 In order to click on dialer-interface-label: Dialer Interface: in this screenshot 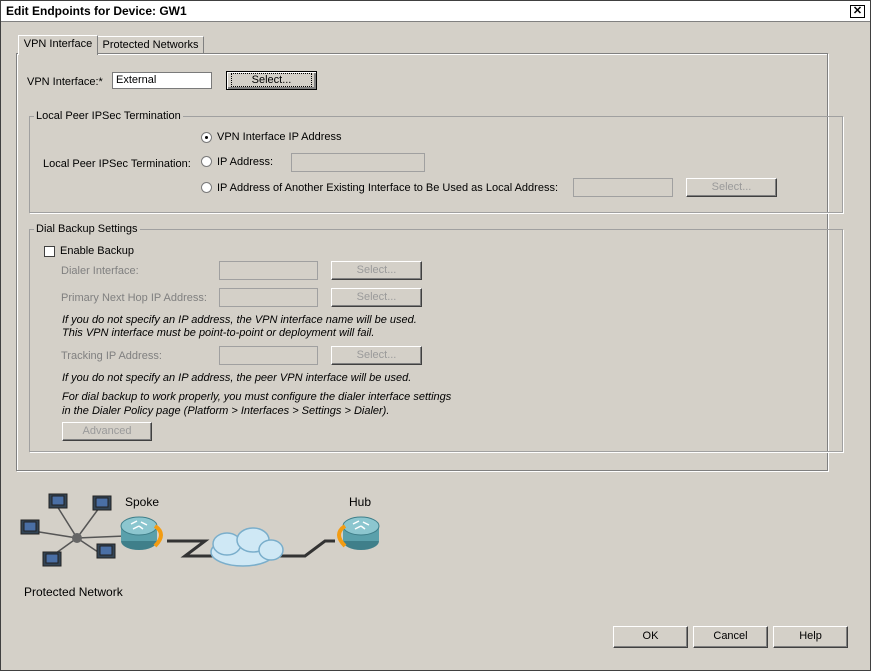, I will do `click(100, 271)`.